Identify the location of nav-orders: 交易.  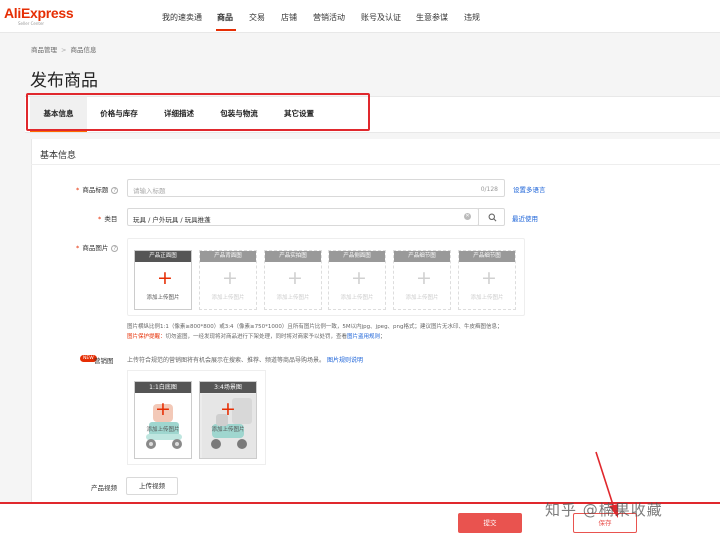
(257, 17).